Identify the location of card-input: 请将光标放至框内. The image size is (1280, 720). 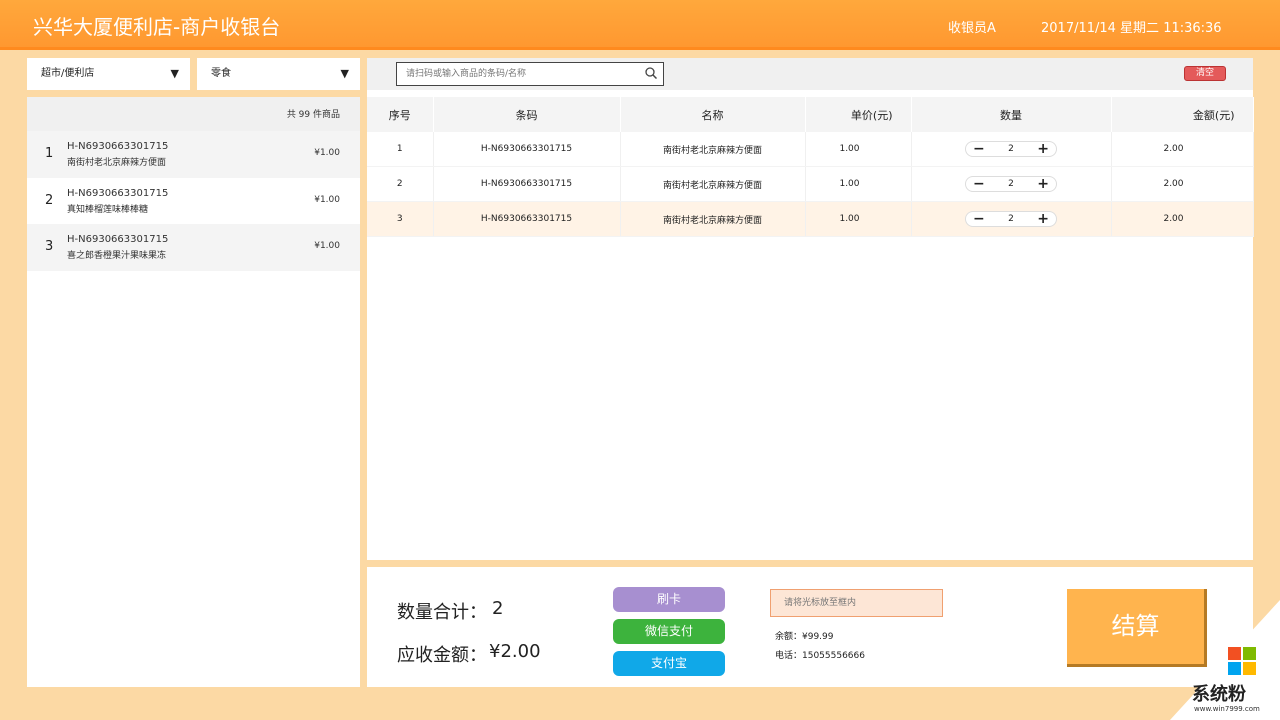
(856, 603).